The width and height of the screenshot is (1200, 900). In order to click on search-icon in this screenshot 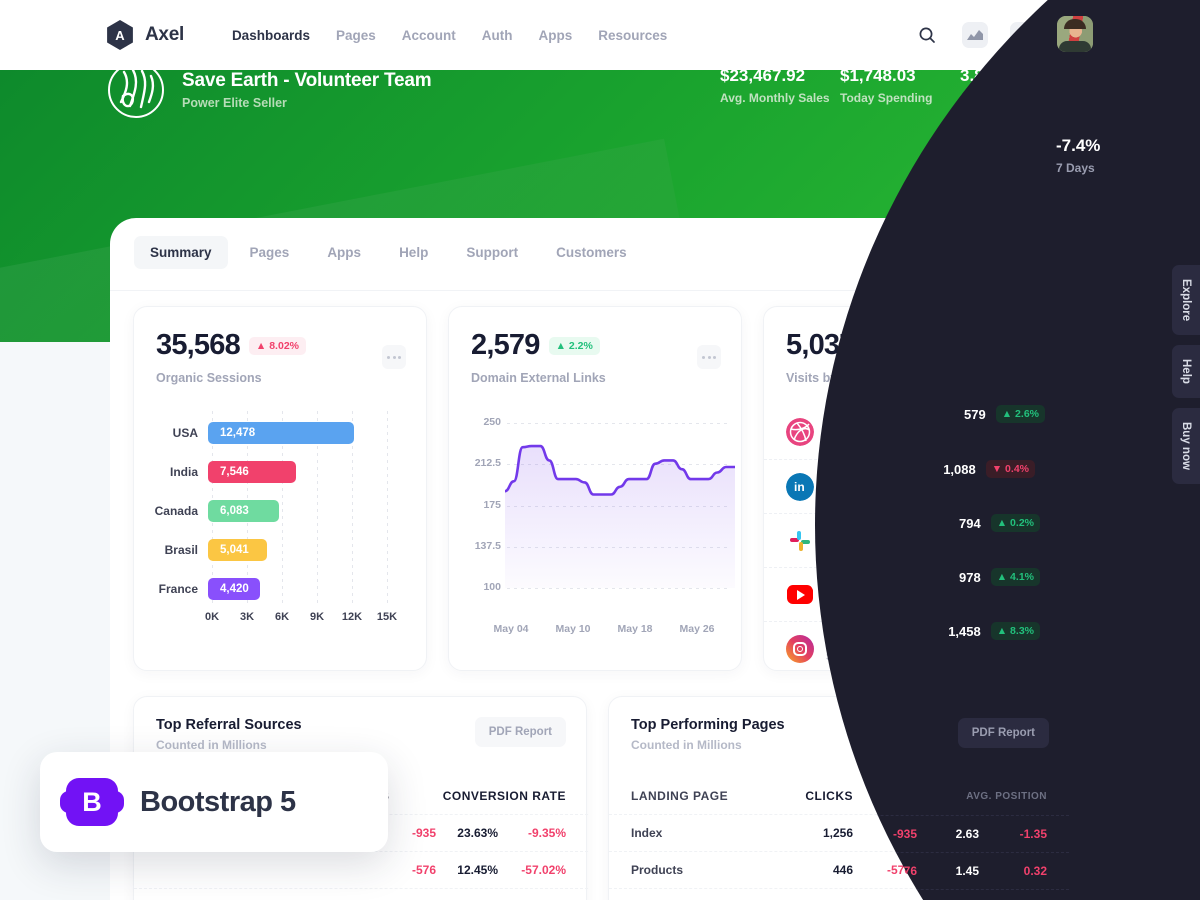, I will do `click(927, 35)`.